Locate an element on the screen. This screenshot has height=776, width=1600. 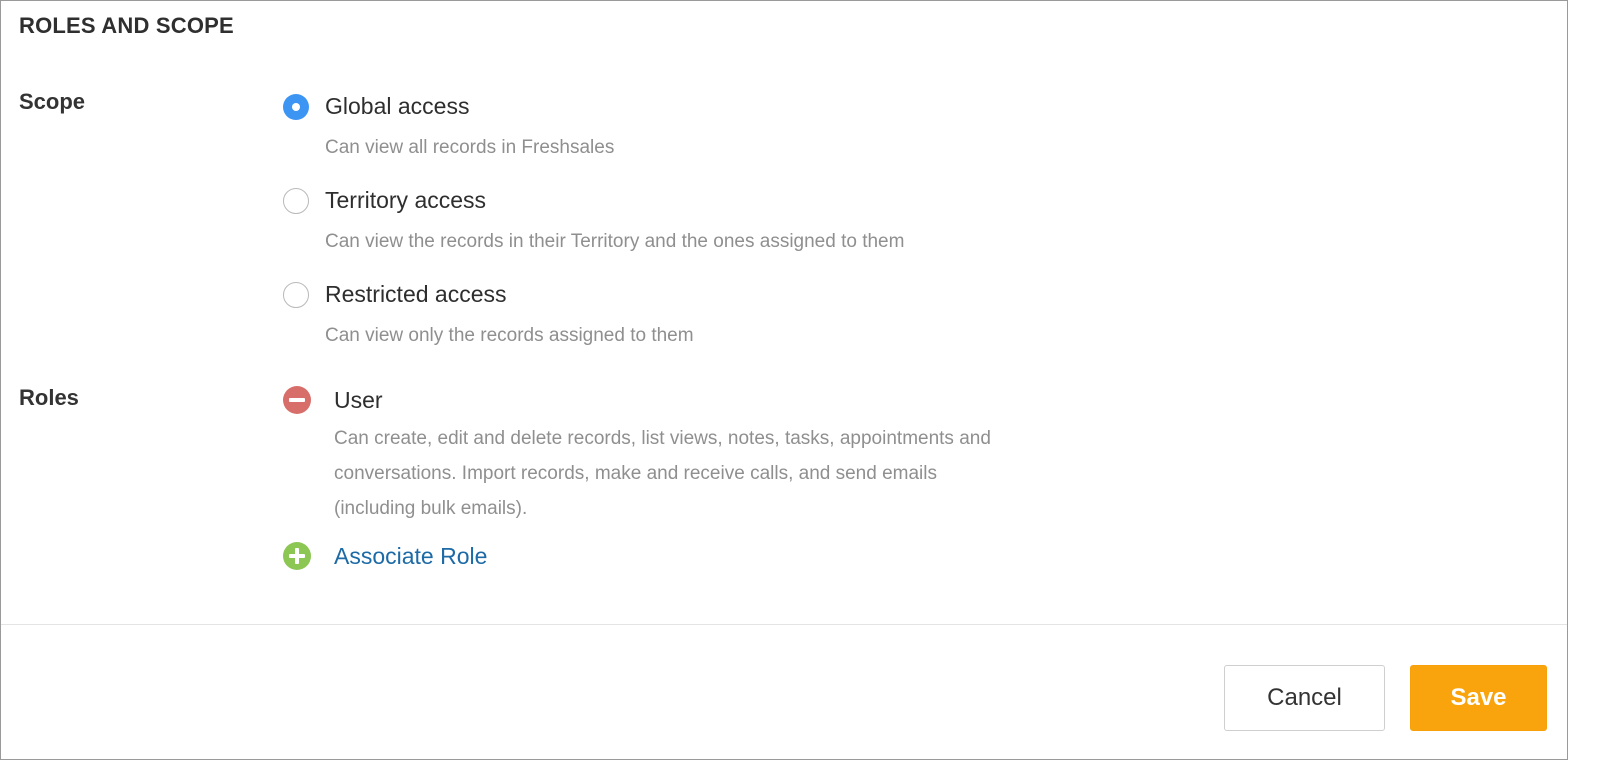
radio-checked-icon is located at coordinates (296, 106).